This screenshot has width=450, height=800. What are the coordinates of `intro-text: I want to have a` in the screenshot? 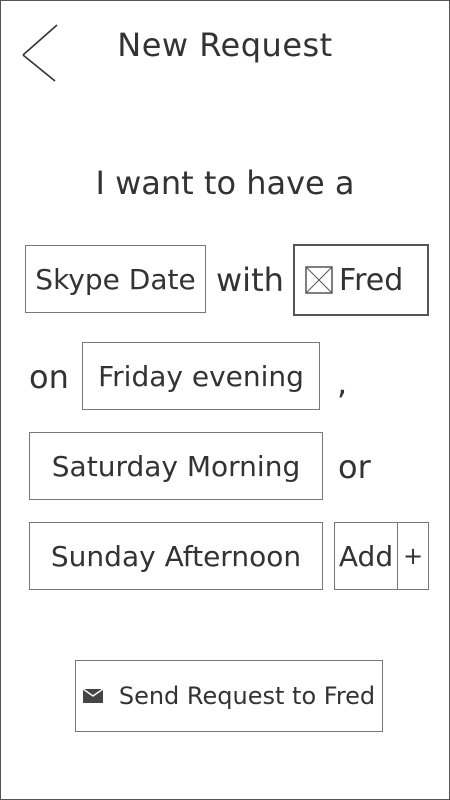 It's located at (225, 183).